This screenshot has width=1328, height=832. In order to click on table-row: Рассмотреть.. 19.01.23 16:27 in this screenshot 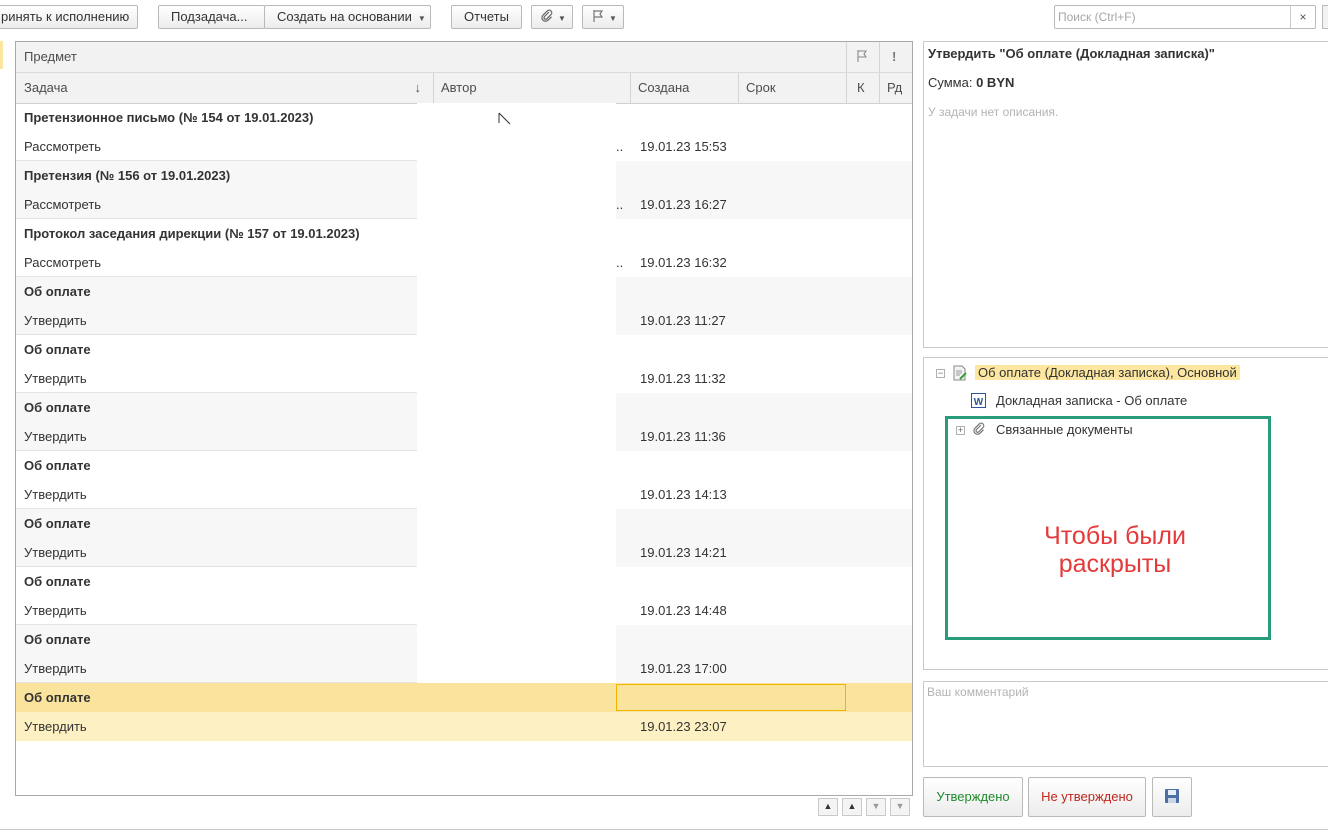, I will do `click(464, 204)`.